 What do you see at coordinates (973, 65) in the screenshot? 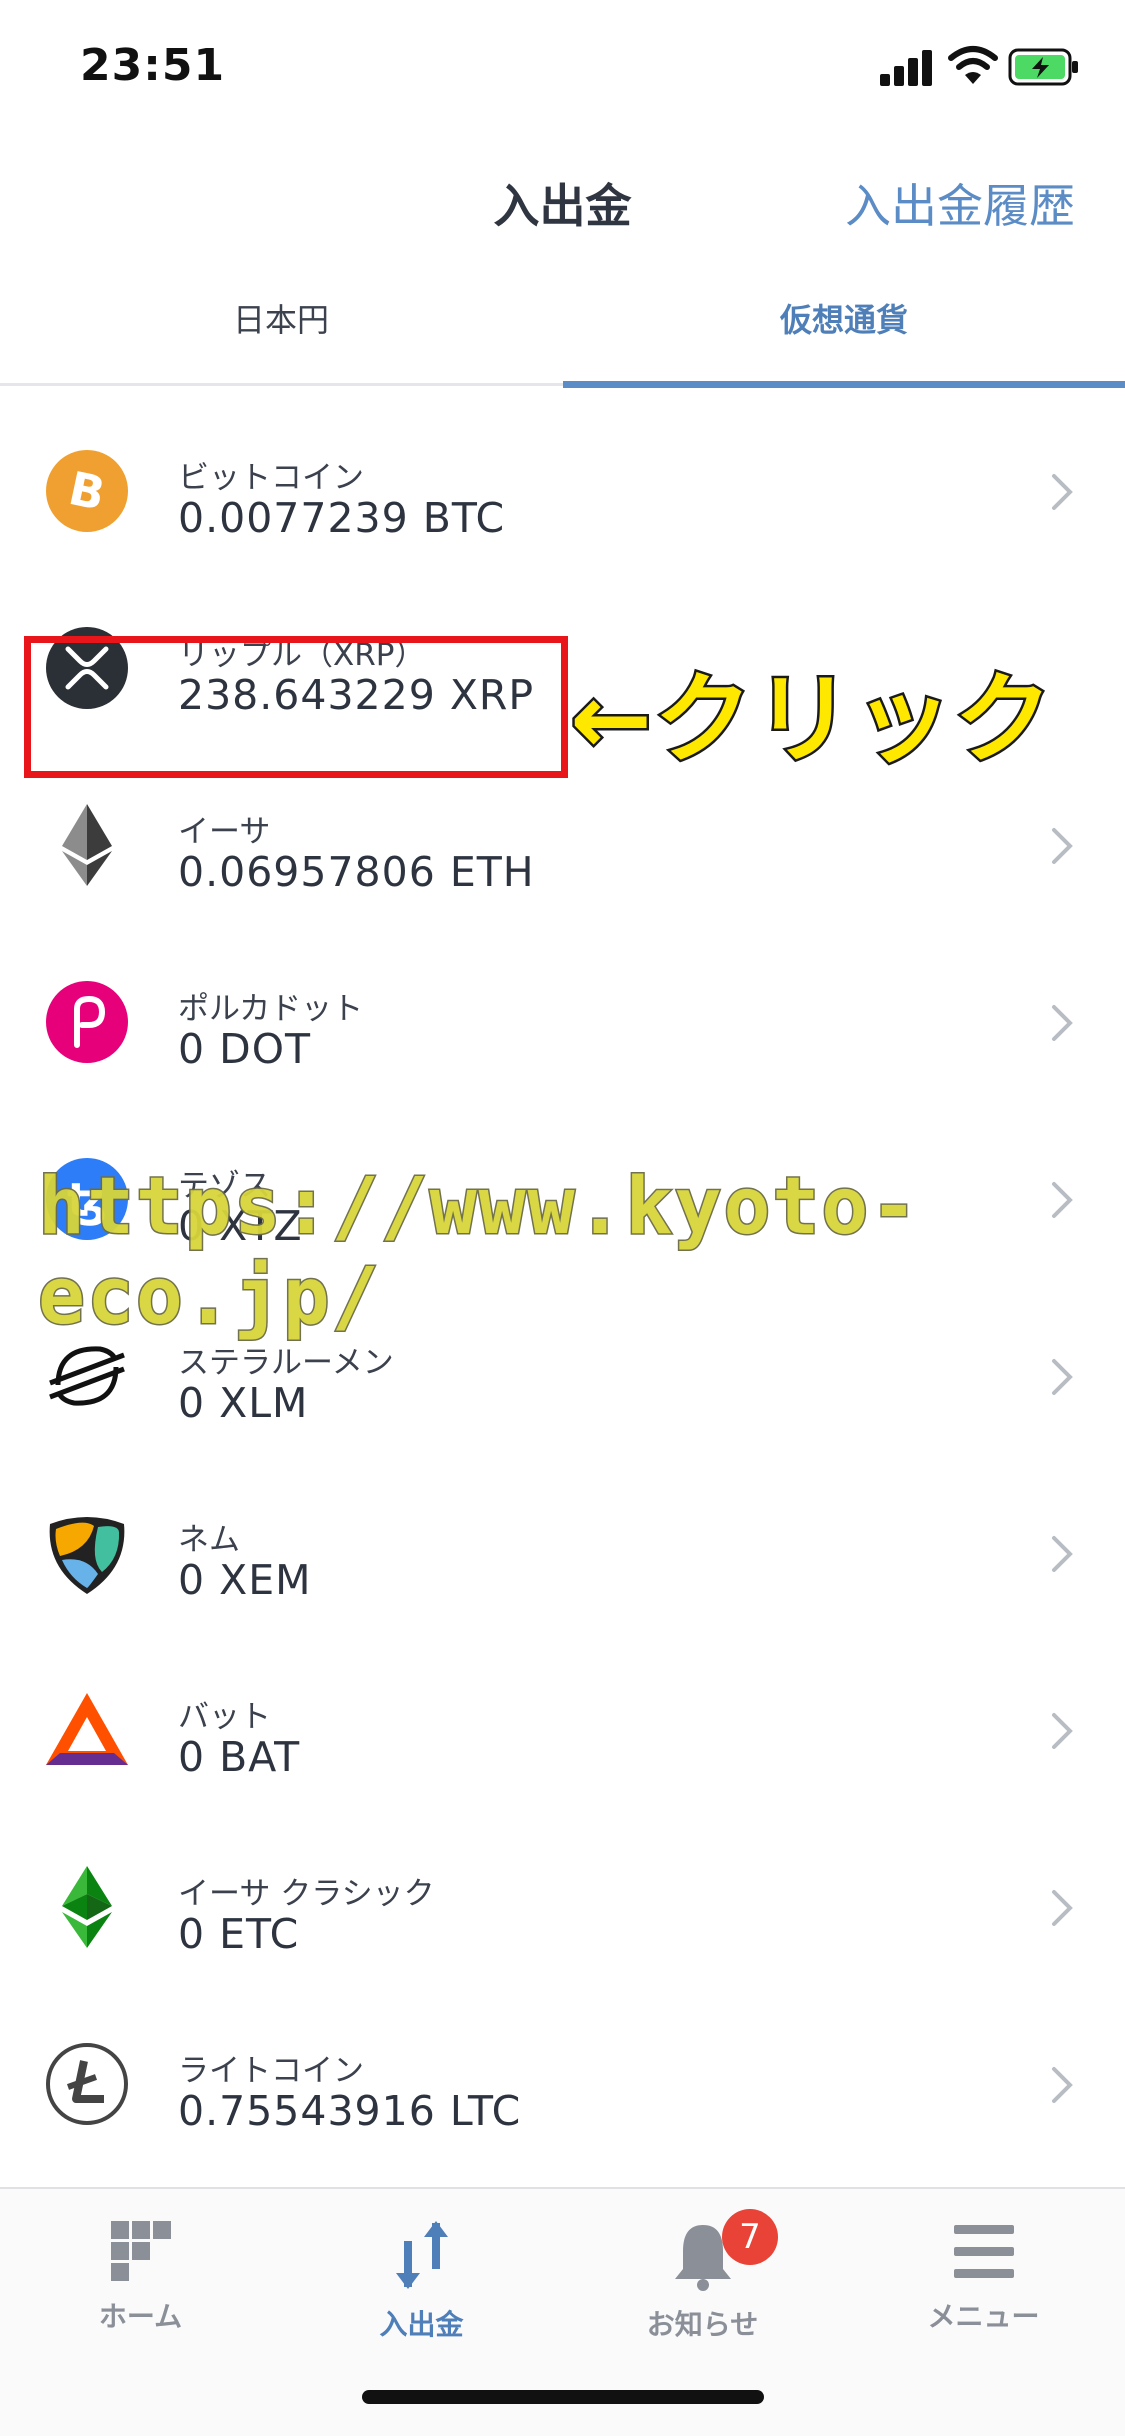
I see `wifi-icon` at bounding box center [973, 65].